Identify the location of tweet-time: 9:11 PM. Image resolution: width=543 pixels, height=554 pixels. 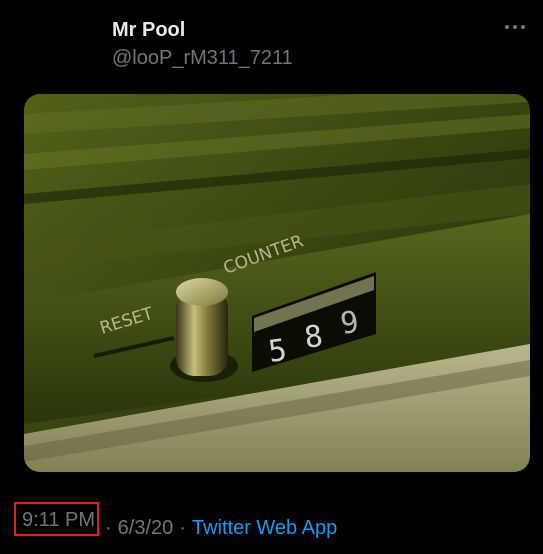
(58, 520).